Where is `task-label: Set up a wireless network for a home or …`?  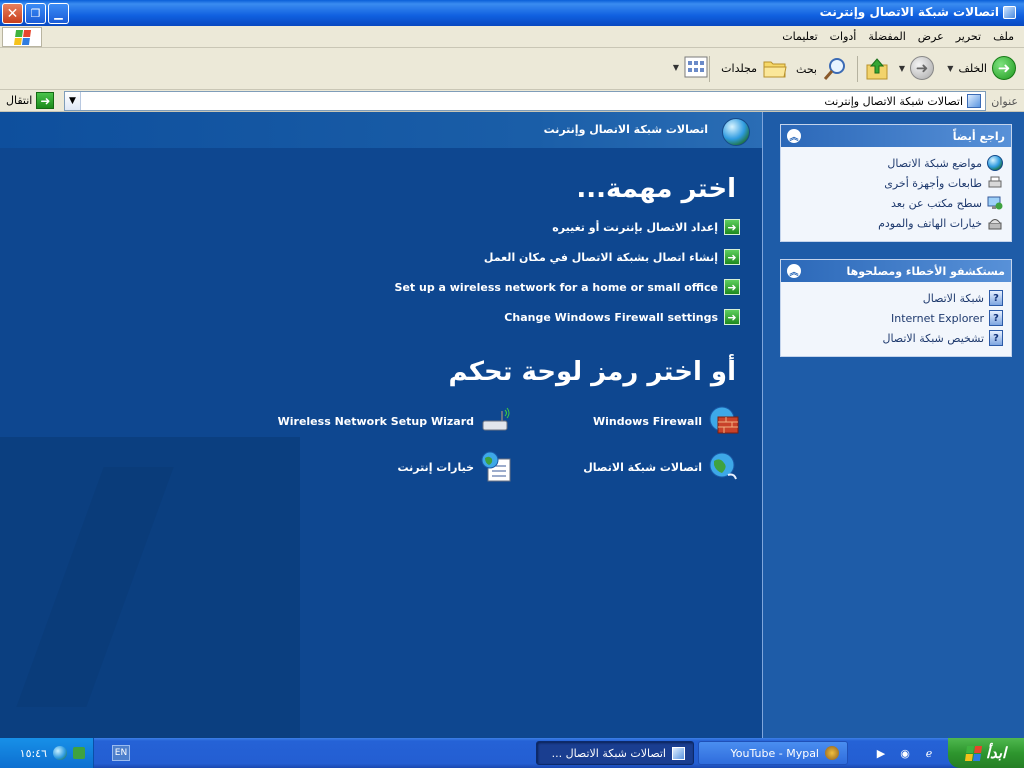 task-label: Set up a wireless network for a home or … is located at coordinates (556, 287).